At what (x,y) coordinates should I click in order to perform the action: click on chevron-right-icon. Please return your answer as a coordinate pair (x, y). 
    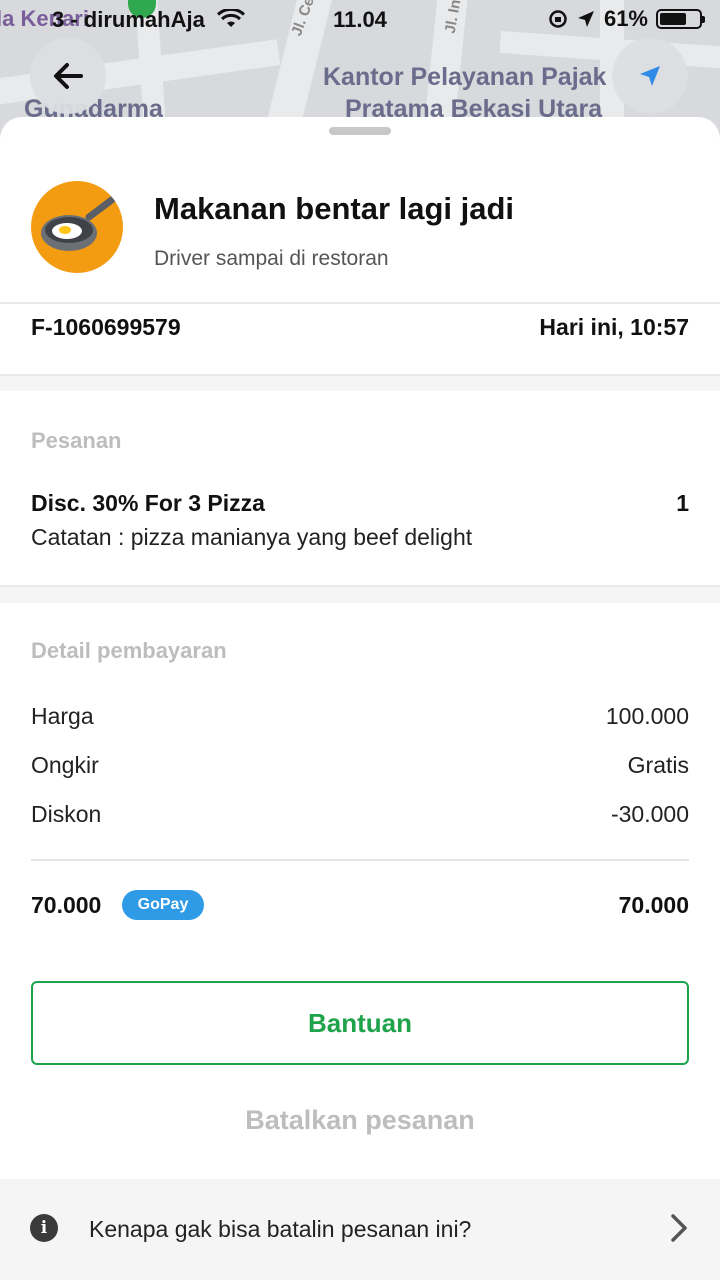
    Looking at the image, I should click on (679, 1228).